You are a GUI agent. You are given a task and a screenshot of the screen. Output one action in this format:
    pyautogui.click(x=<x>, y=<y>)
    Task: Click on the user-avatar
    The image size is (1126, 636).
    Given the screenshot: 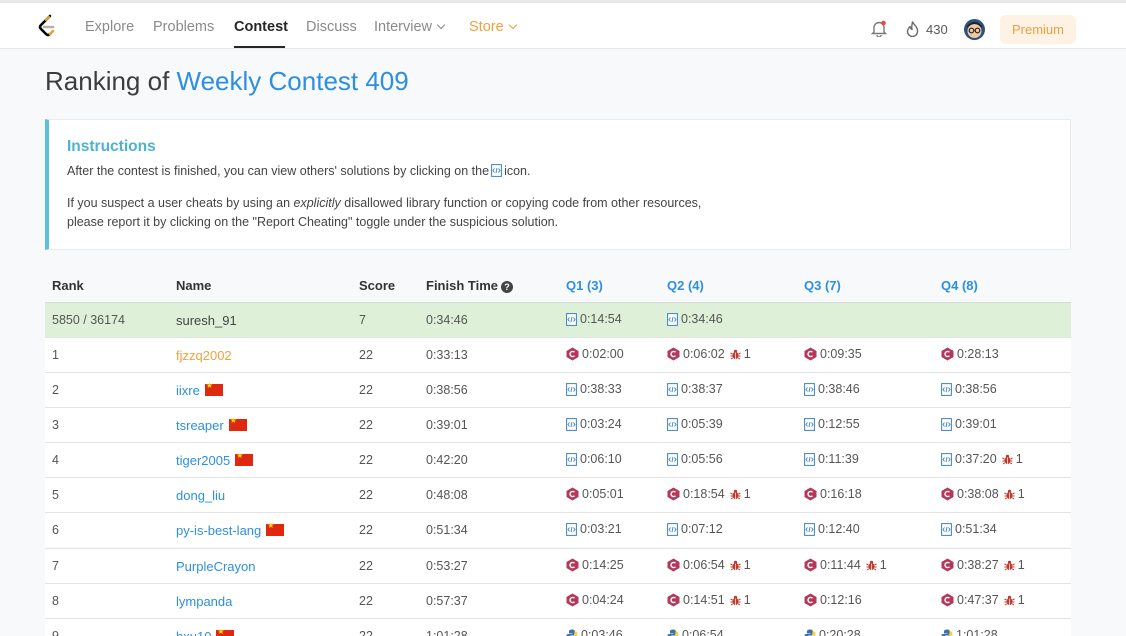 What is the action you would take?
    pyautogui.click(x=974, y=29)
    